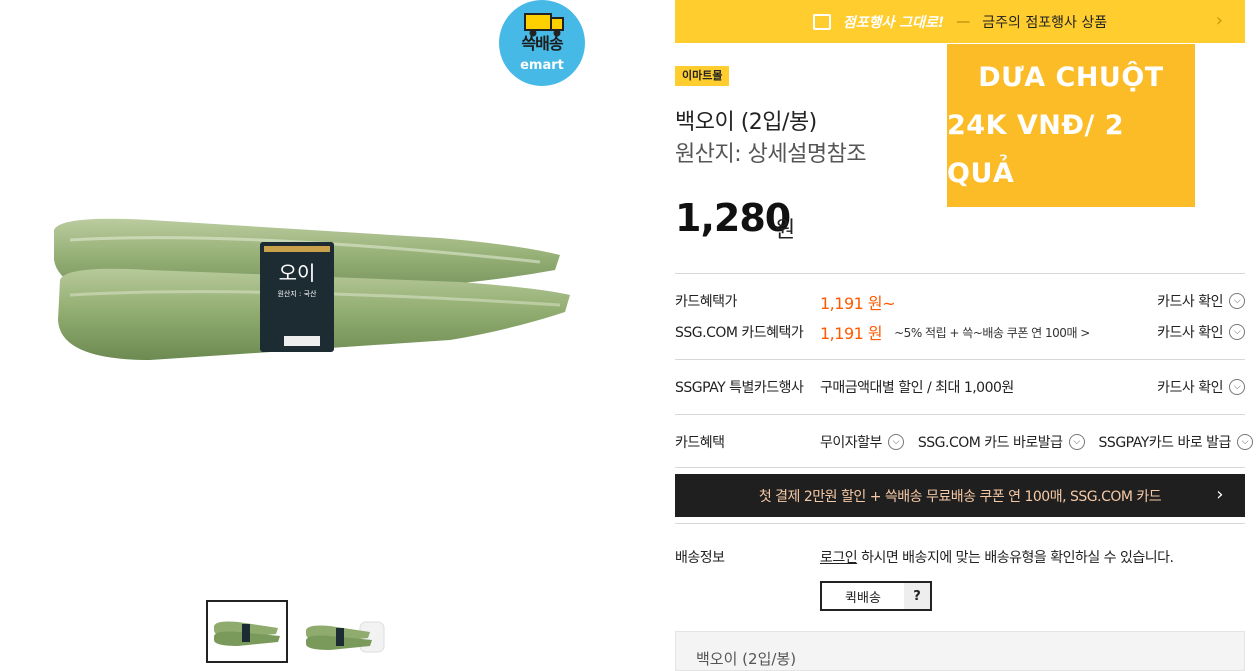 The width and height of the screenshot is (1258, 671). What do you see at coordinates (542, 65) in the screenshot?
I see `badge-brand: emart` at bounding box center [542, 65].